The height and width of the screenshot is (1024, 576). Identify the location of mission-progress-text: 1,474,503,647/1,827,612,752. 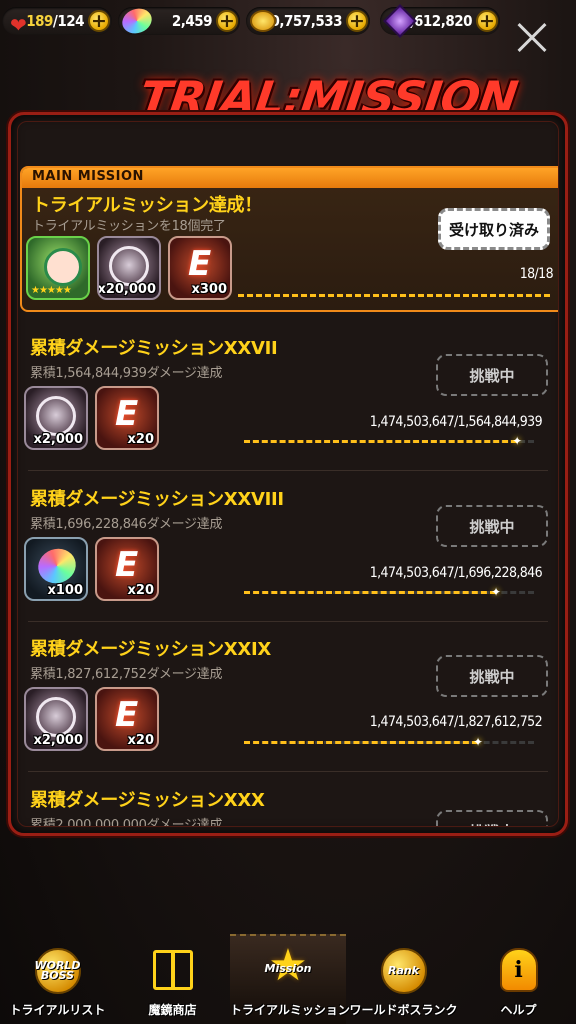
(456, 722).